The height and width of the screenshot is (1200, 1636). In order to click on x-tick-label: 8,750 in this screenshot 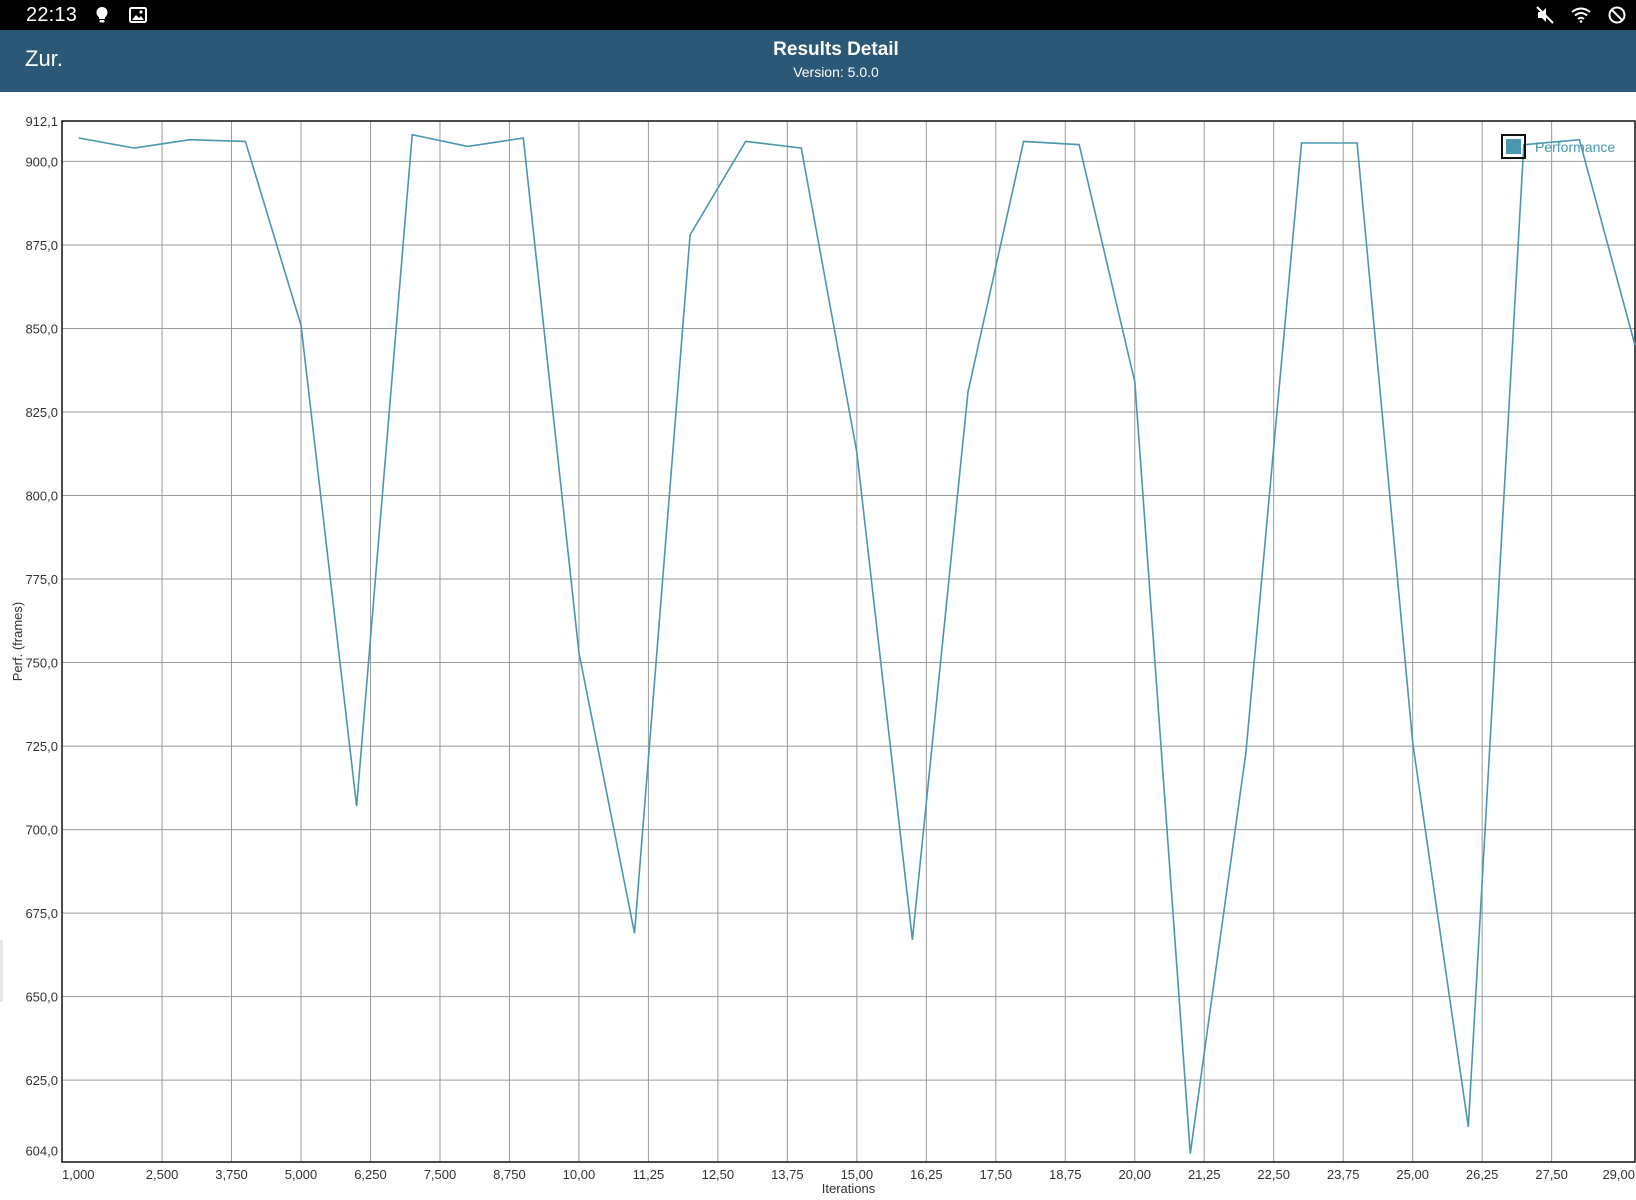, I will do `click(509, 1174)`.